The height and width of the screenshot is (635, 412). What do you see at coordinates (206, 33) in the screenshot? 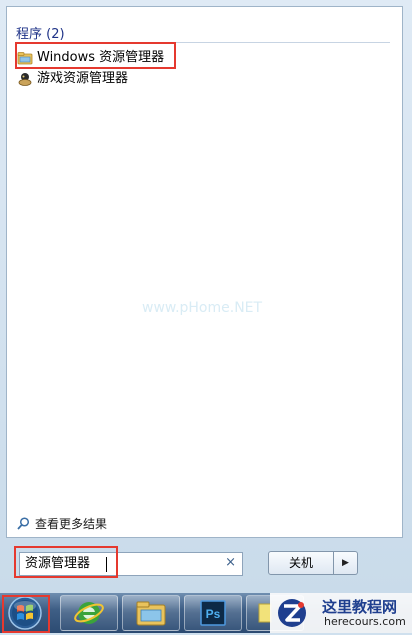
I see `programs-section-header: 程序 (2)` at bounding box center [206, 33].